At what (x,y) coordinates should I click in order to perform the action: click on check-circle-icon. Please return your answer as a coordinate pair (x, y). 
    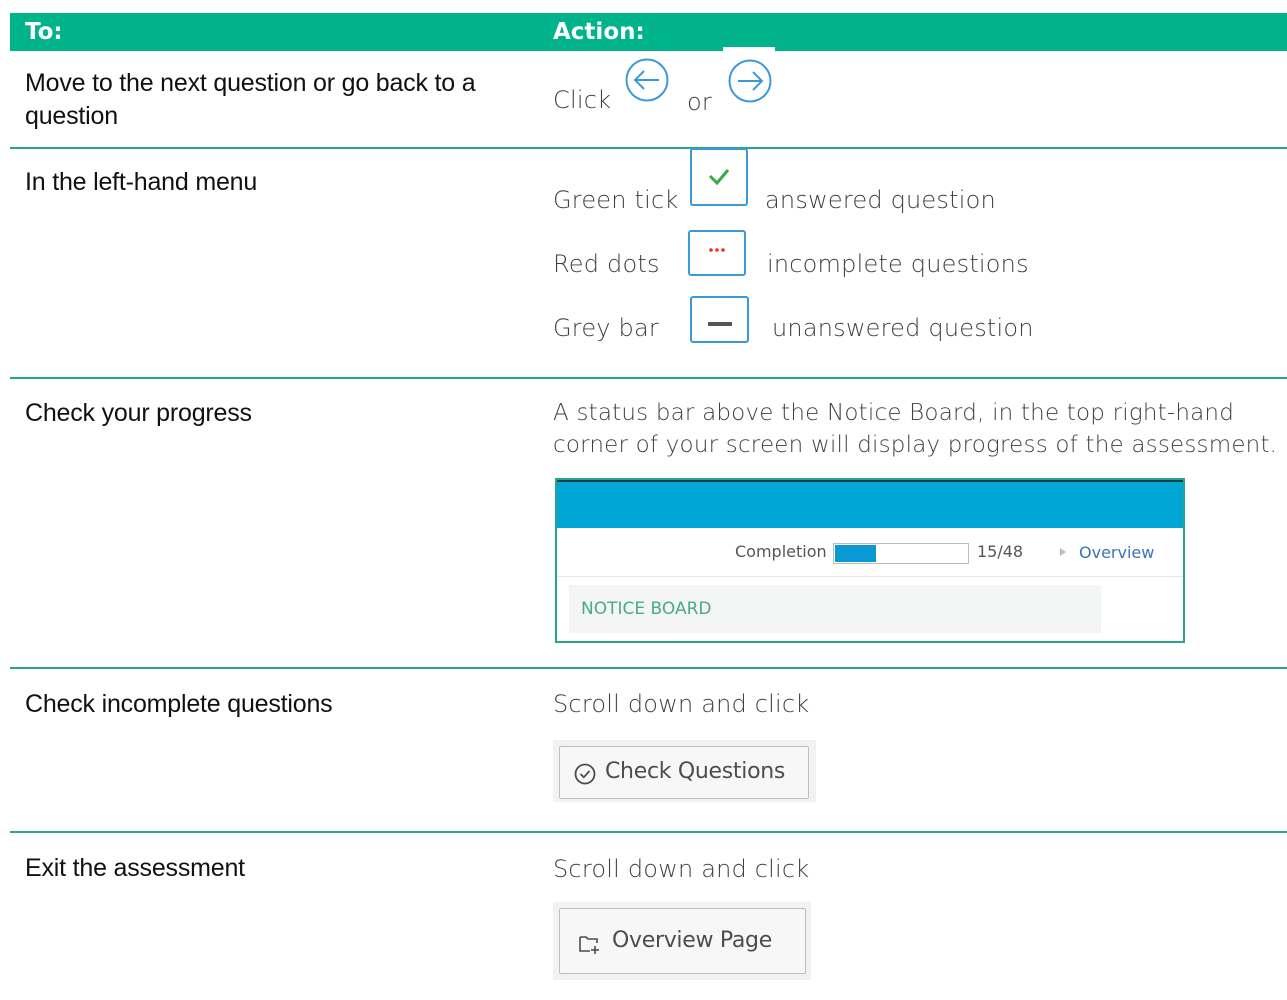
    Looking at the image, I should click on (585, 774).